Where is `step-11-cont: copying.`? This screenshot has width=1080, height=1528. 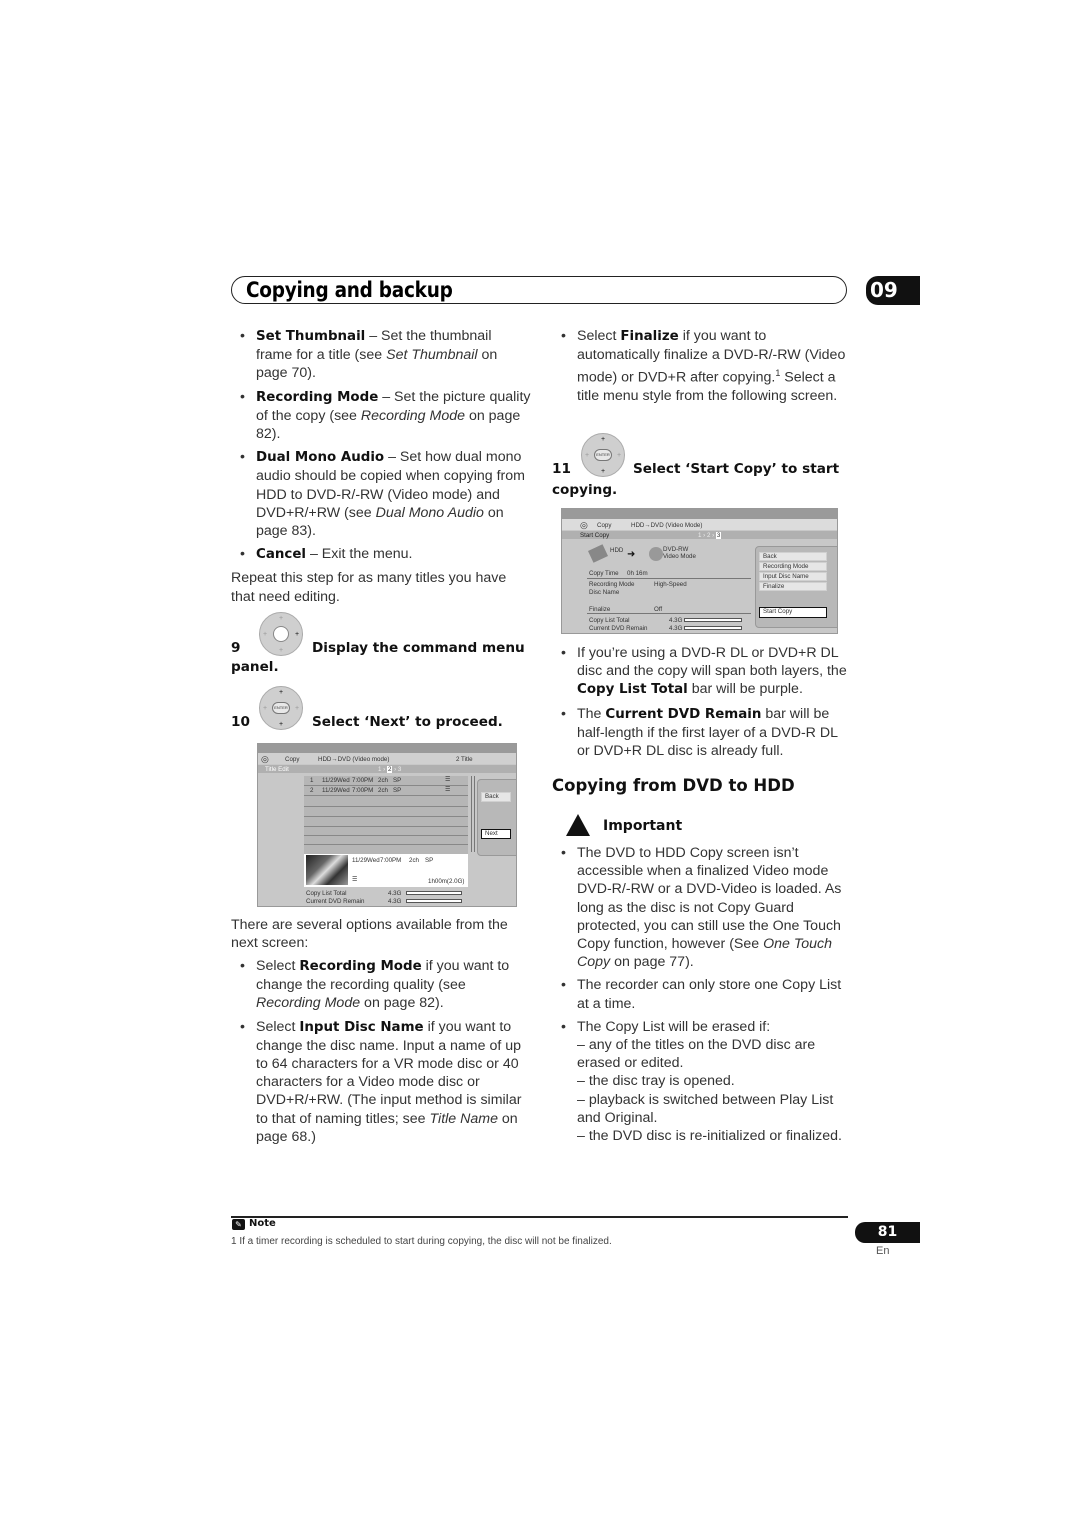
step-11-cont: copying. is located at coordinates (585, 490).